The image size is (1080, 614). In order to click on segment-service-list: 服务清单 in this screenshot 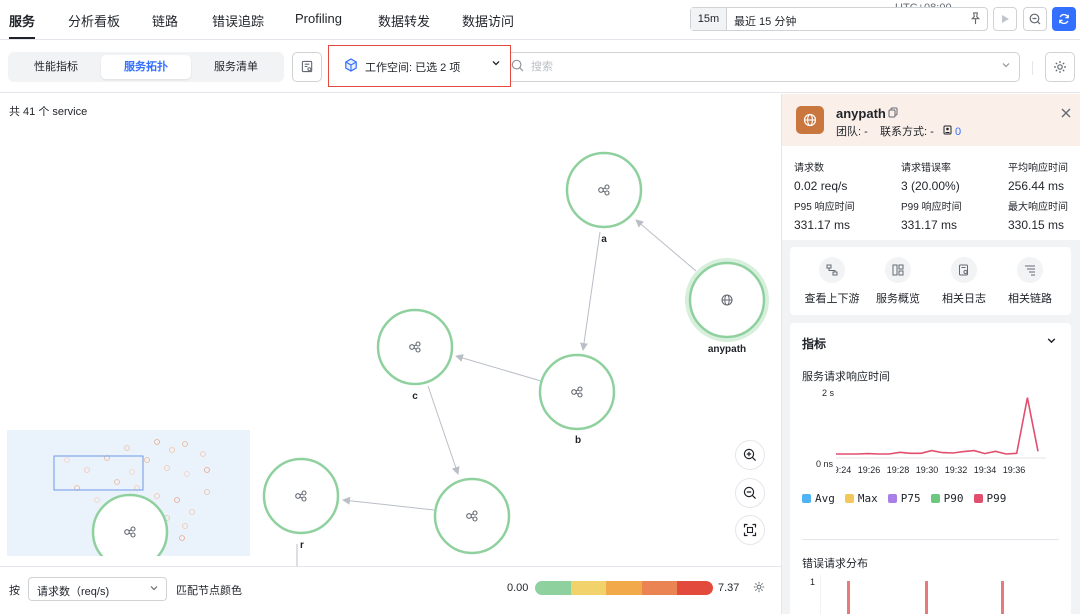, I will do `click(236, 67)`.